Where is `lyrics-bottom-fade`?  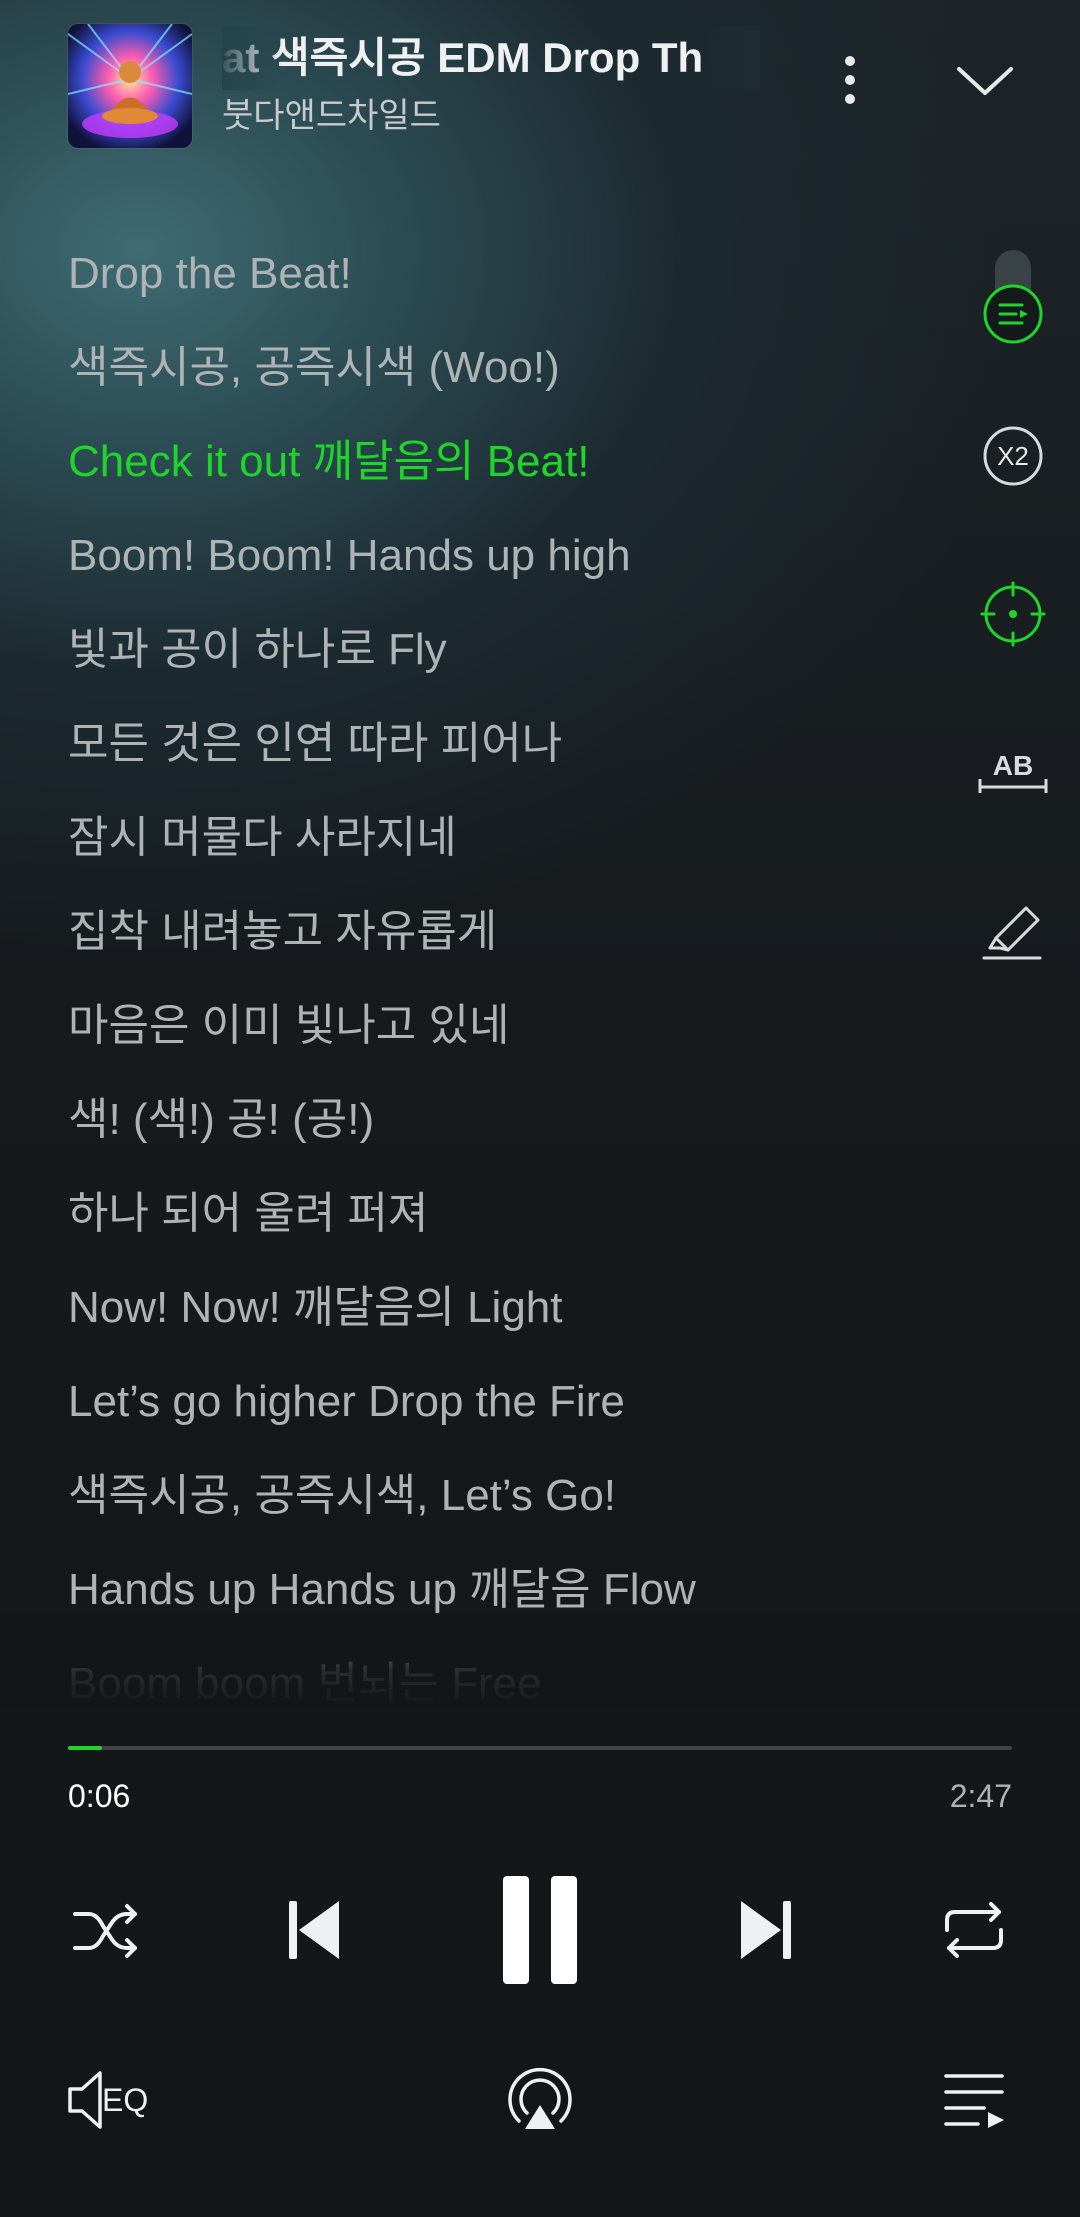
lyrics-bottom-fade is located at coordinates (540, 1660).